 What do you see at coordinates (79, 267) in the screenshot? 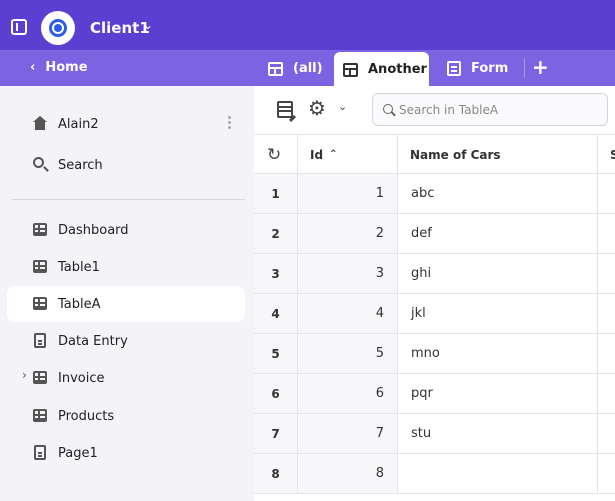
I see `sidebar-item-label: Table1` at bounding box center [79, 267].